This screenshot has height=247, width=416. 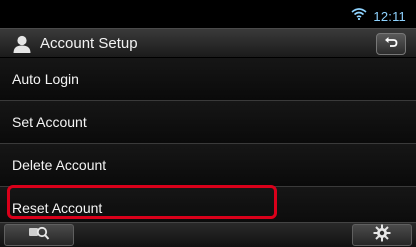 I want to click on clock-time: 12:11, so click(x=389, y=16).